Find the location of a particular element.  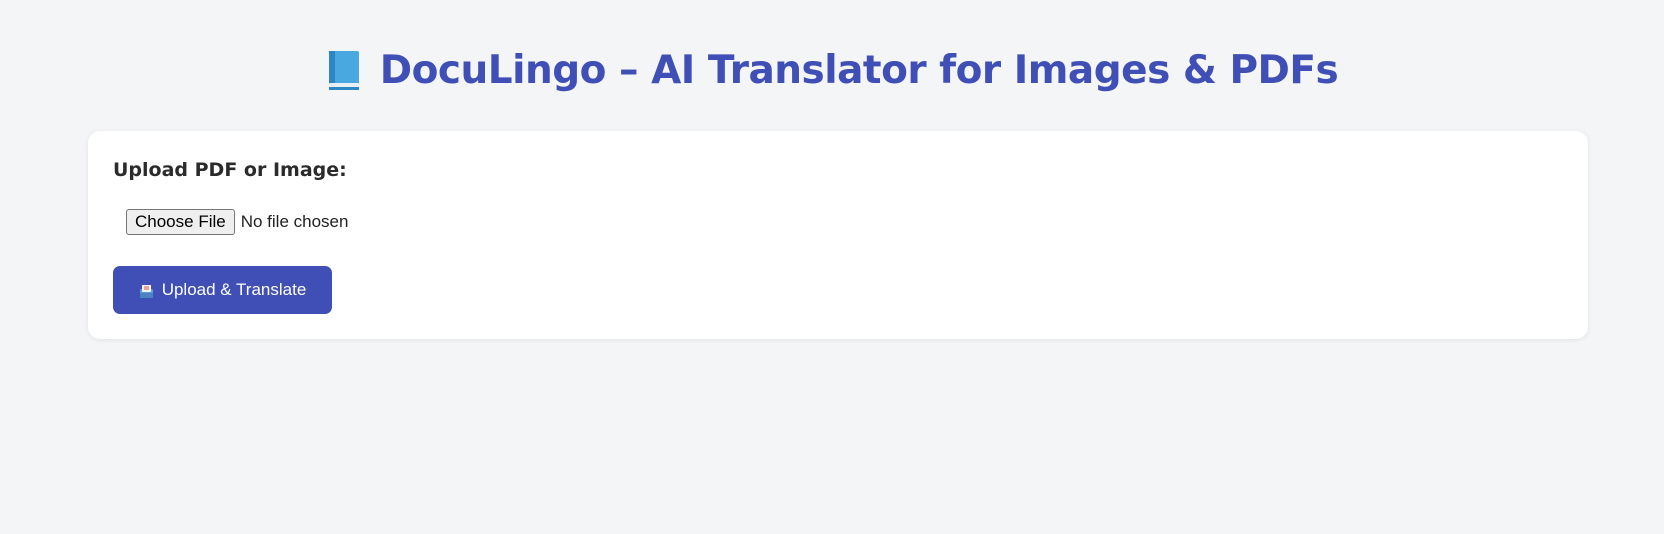

file-status-text: No file chosen is located at coordinates (294, 221).